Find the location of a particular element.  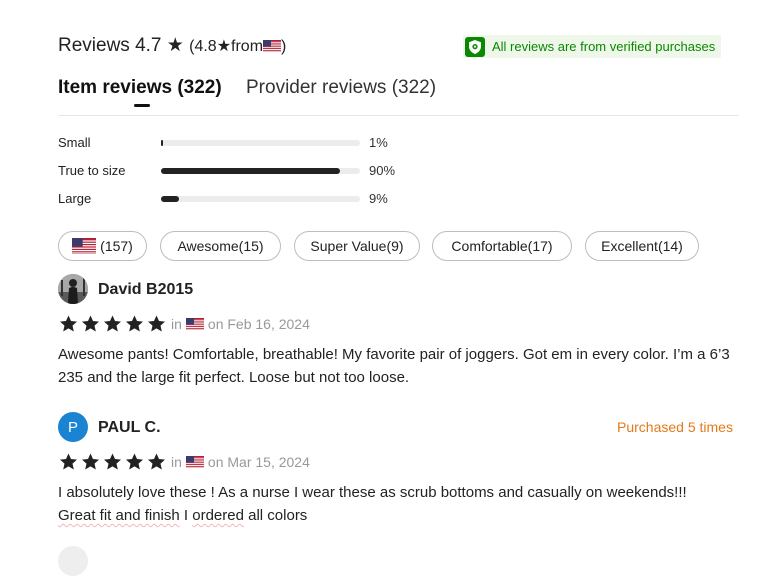

verified-shield-icon is located at coordinates (475, 46).